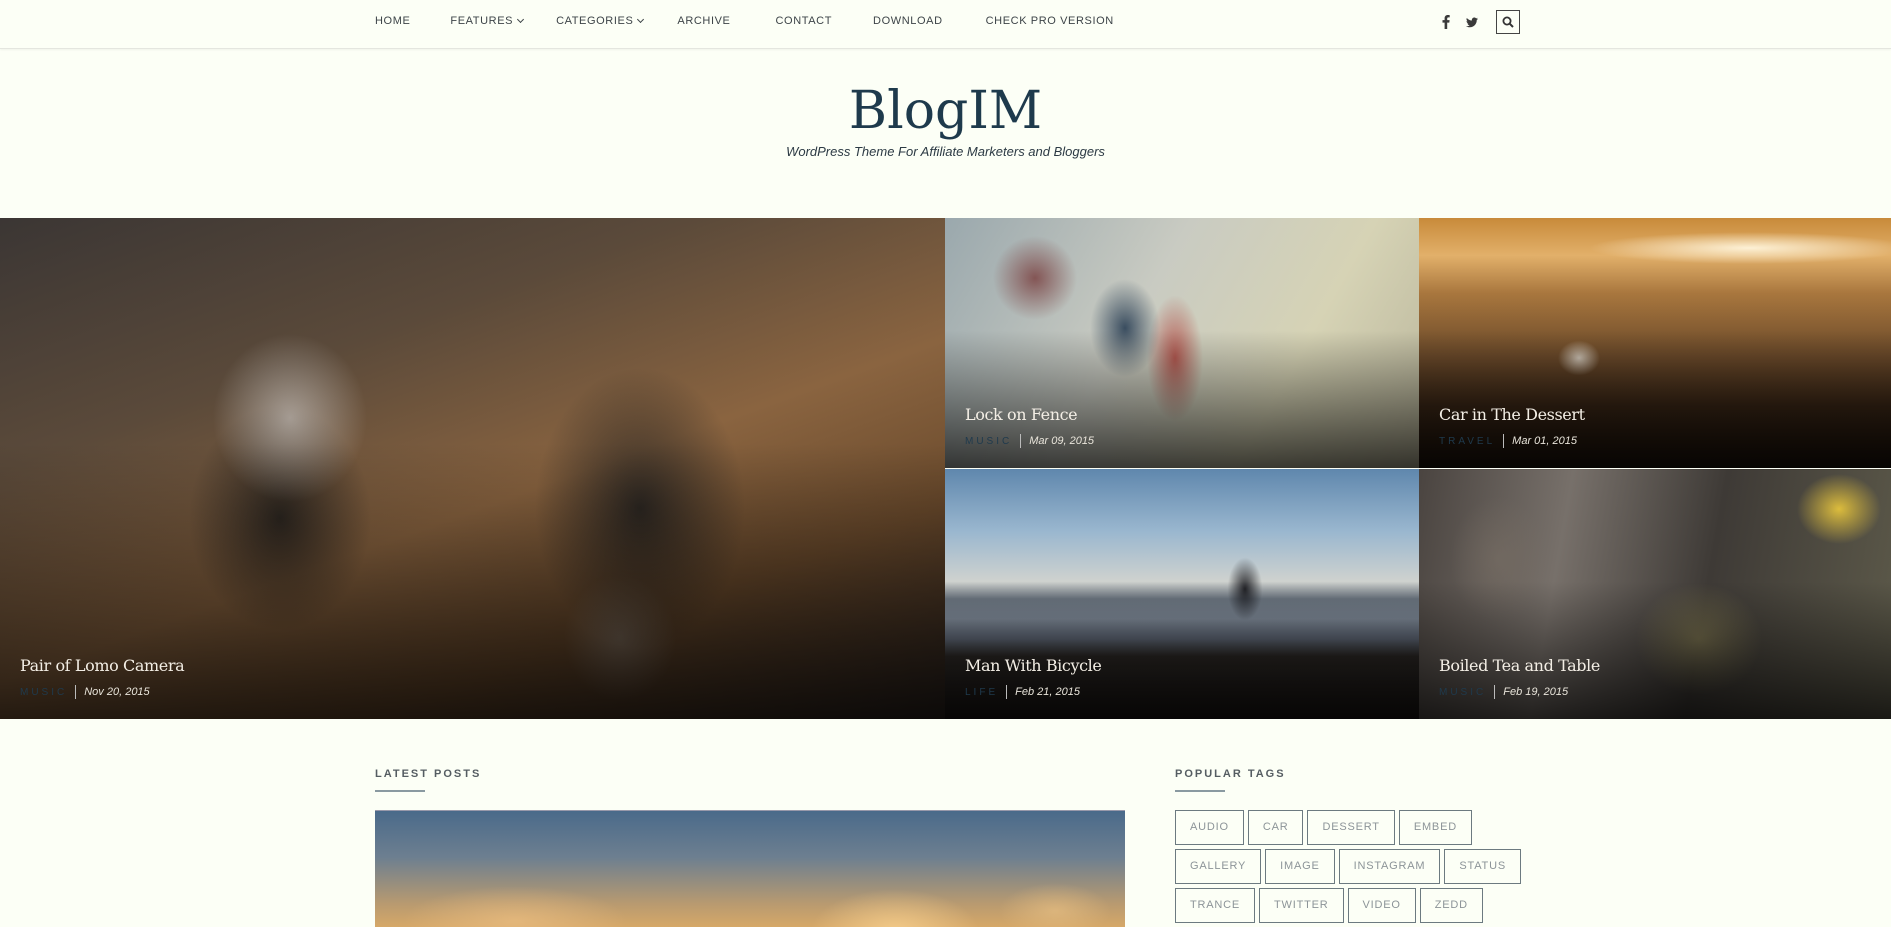 The width and height of the screenshot is (1891, 927). What do you see at coordinates (1544, 441) in the screenshot?
I see `post-date: Mar 01, 2015` at bounding box center [1544, 441].